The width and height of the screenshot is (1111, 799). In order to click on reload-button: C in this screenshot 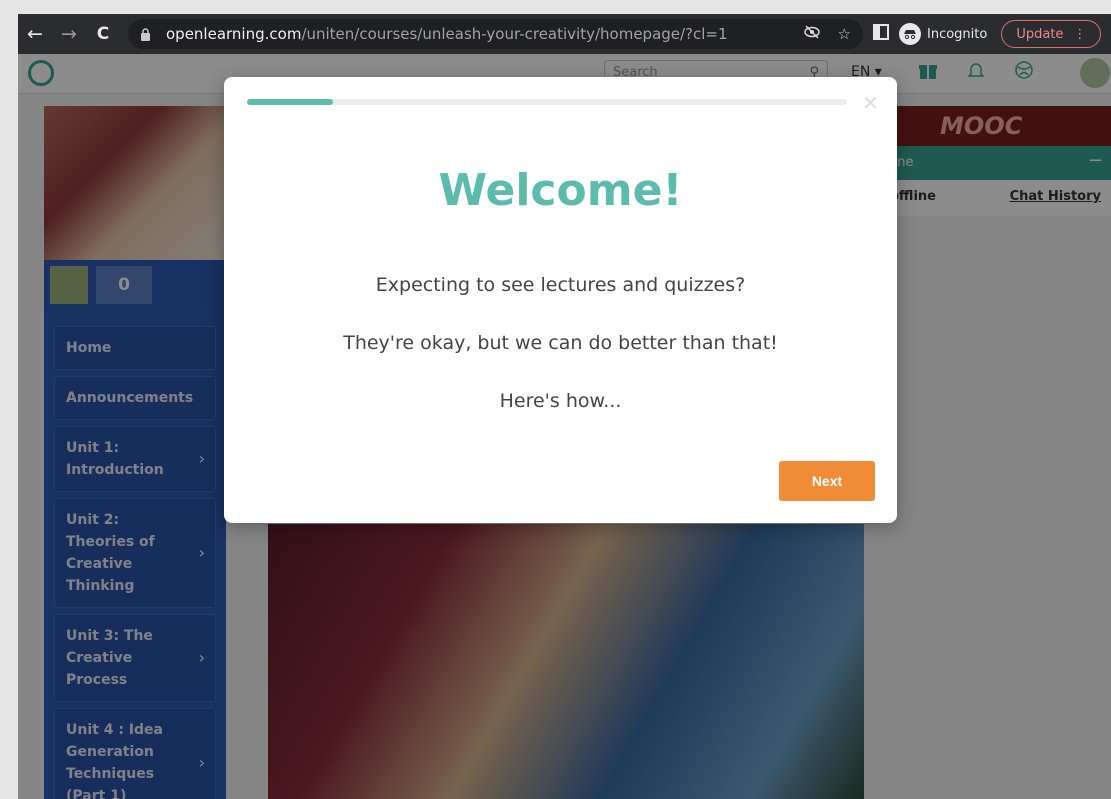, I will do `click(103, 34)`.